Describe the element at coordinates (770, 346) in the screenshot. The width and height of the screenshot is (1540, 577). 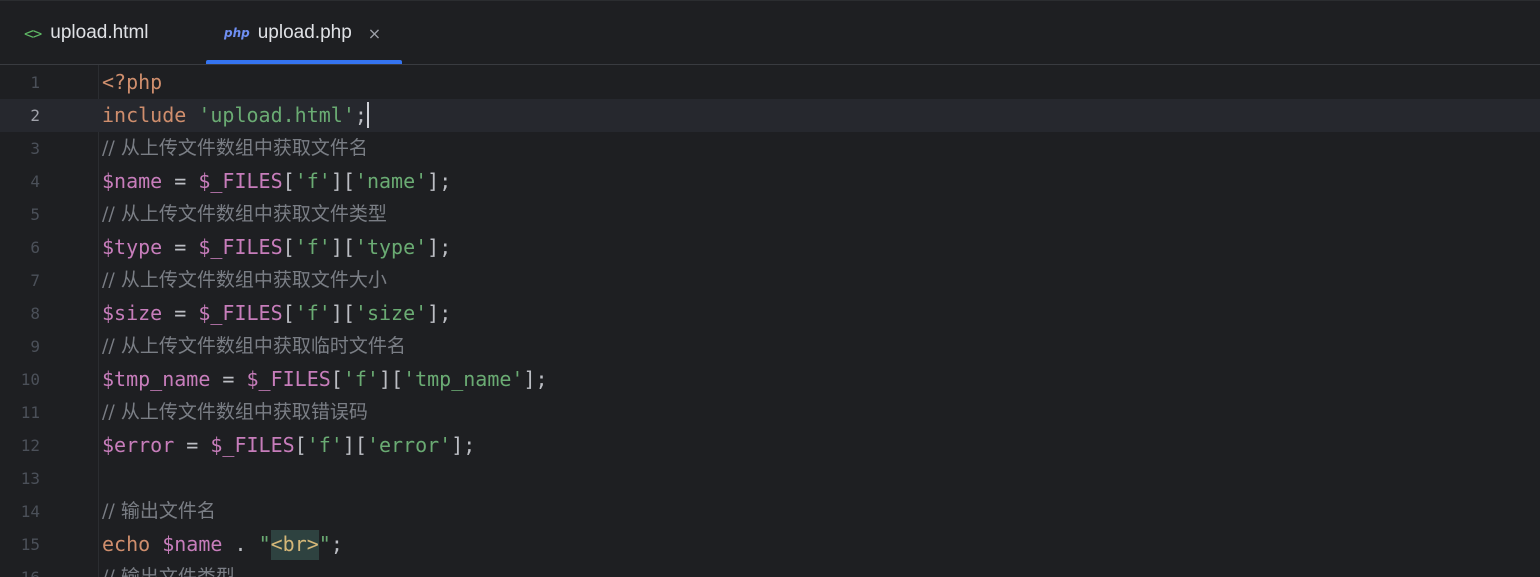
I see `code-line: 9 // 从上传文件数组中获取临时文件名` at that location.